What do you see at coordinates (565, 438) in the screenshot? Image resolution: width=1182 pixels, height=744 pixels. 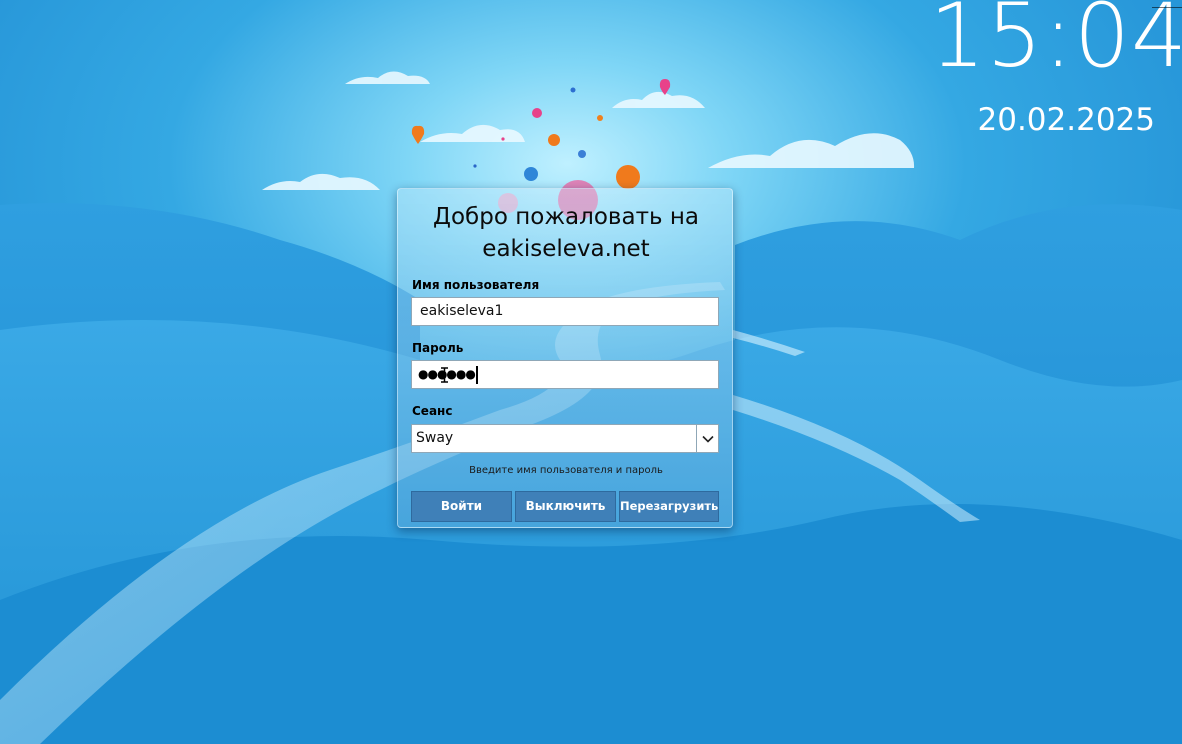 I see `session-select: Sway` at bounding box center [565, 438].